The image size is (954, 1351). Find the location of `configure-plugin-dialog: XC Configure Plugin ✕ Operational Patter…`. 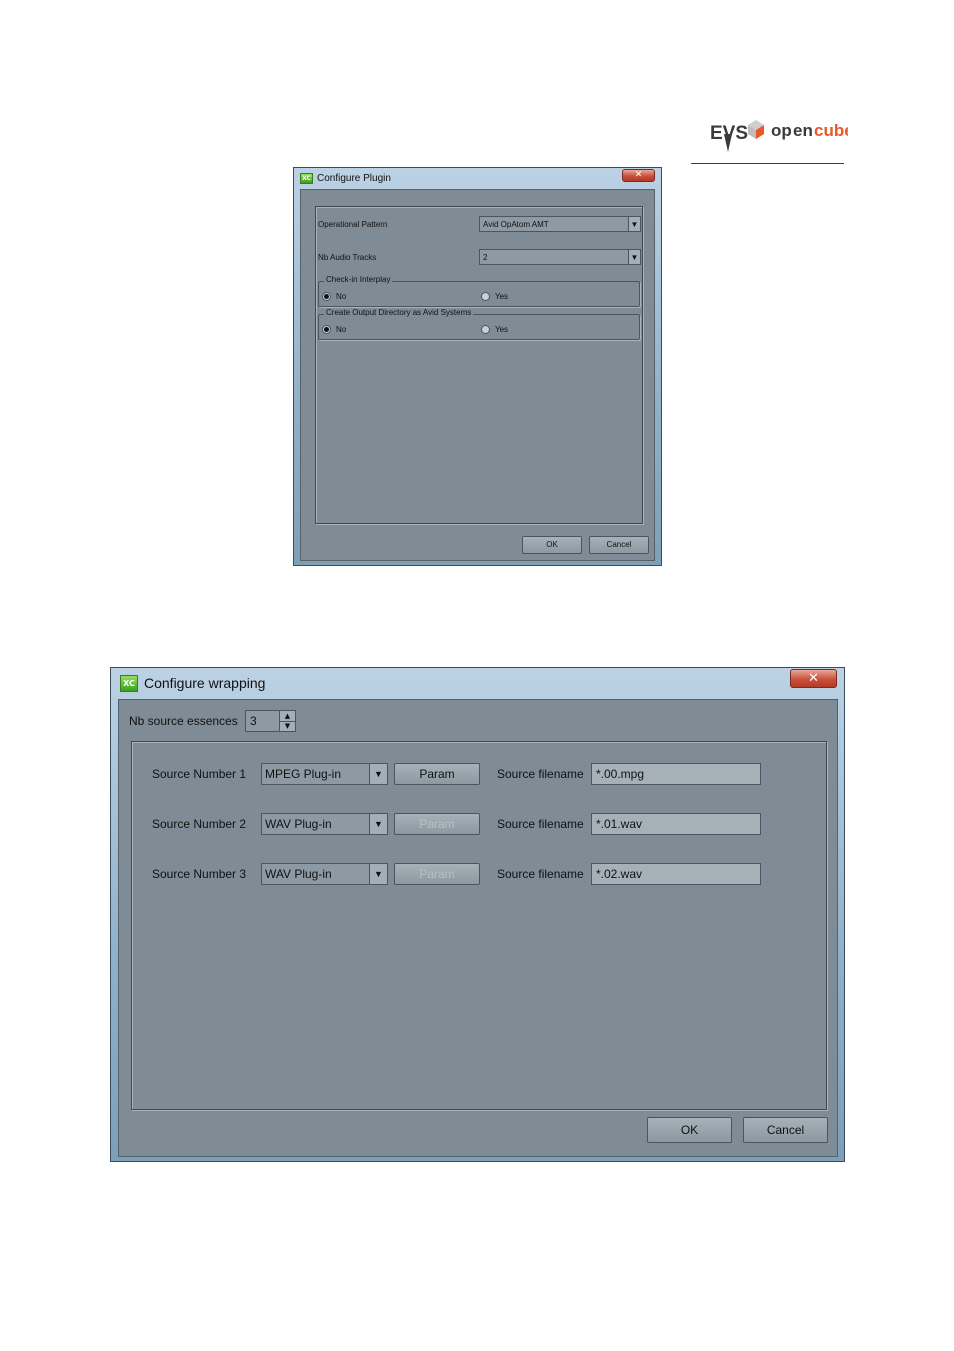

configure-plugin-dialog: XC Configure Plugin ✕ Operational Patter… is located at coordinates (477, 366).